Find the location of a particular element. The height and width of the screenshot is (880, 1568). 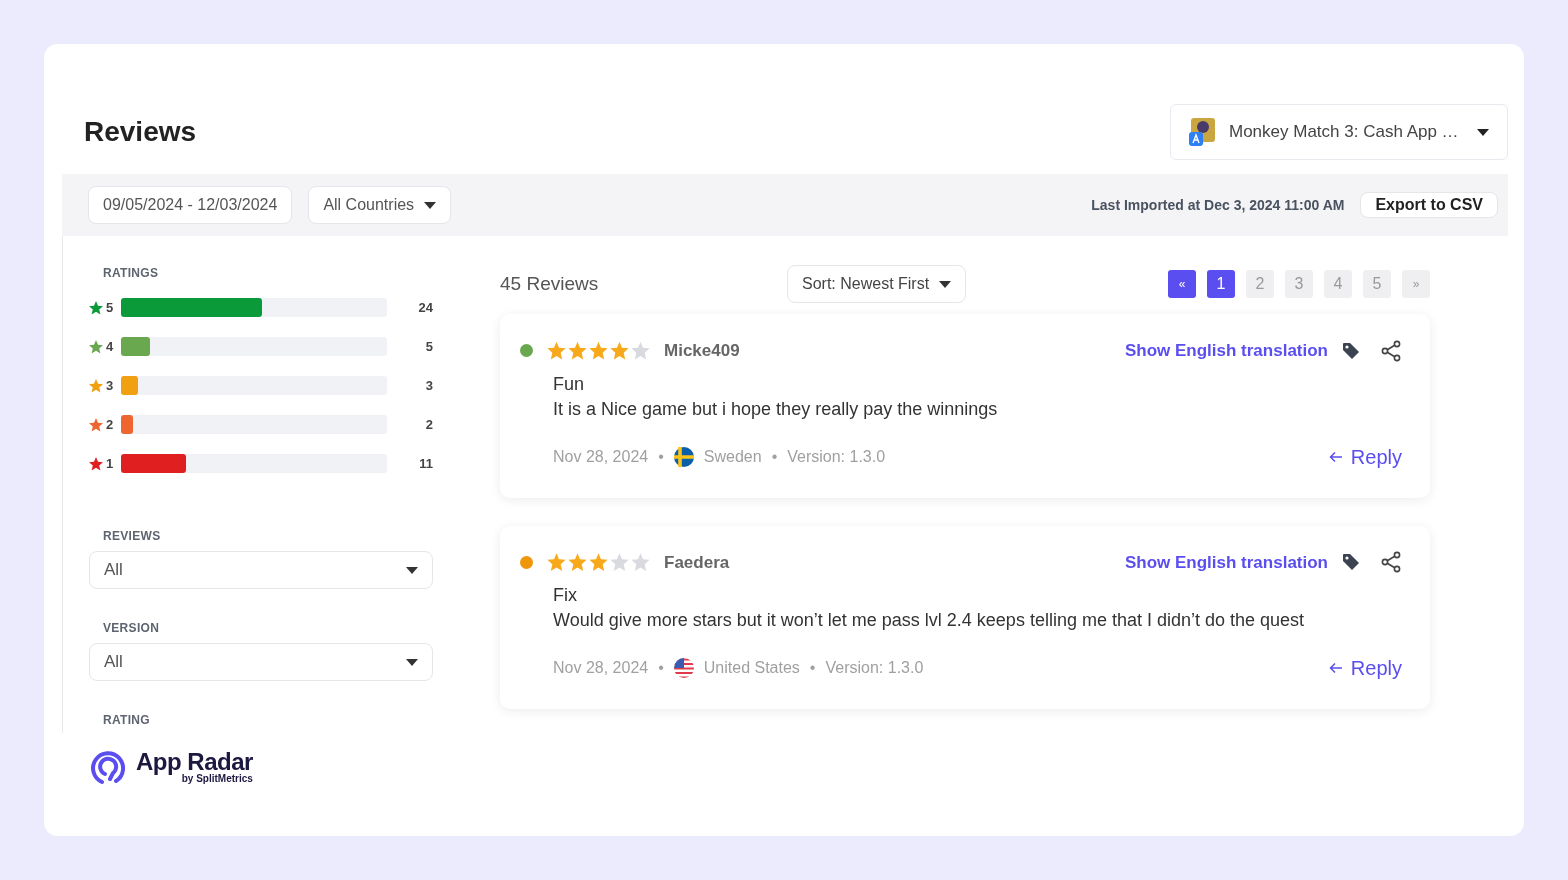

rating-label: 4 is located at coordinates (110, 346).